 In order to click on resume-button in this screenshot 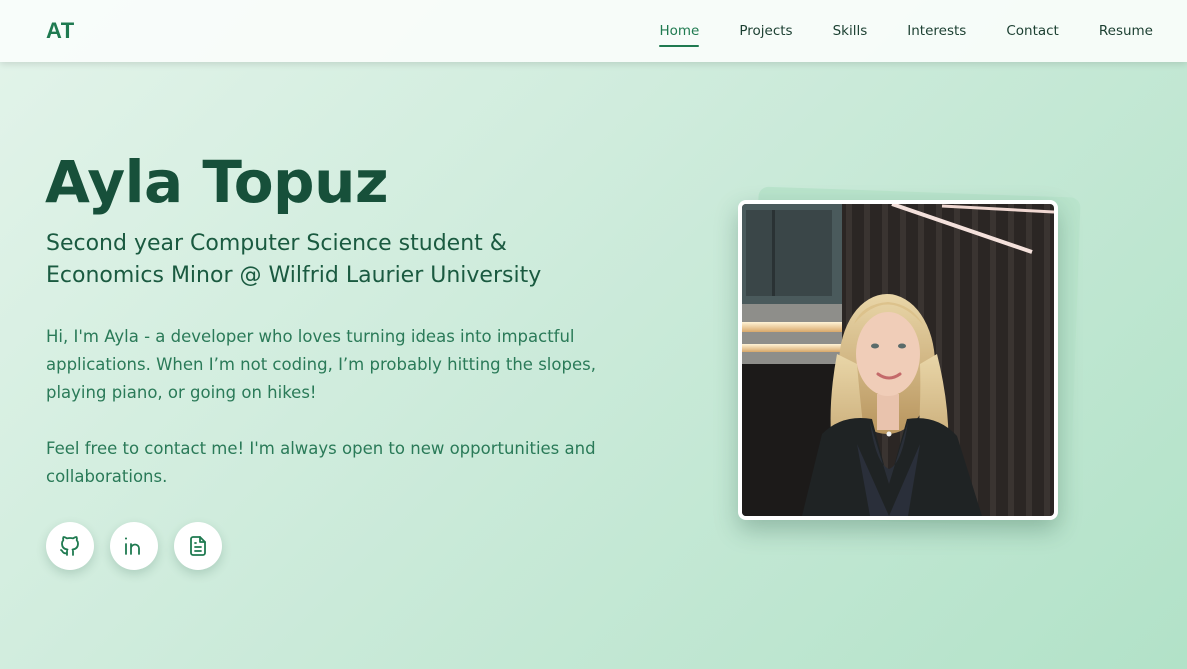, I will do `click(198, 546)`.